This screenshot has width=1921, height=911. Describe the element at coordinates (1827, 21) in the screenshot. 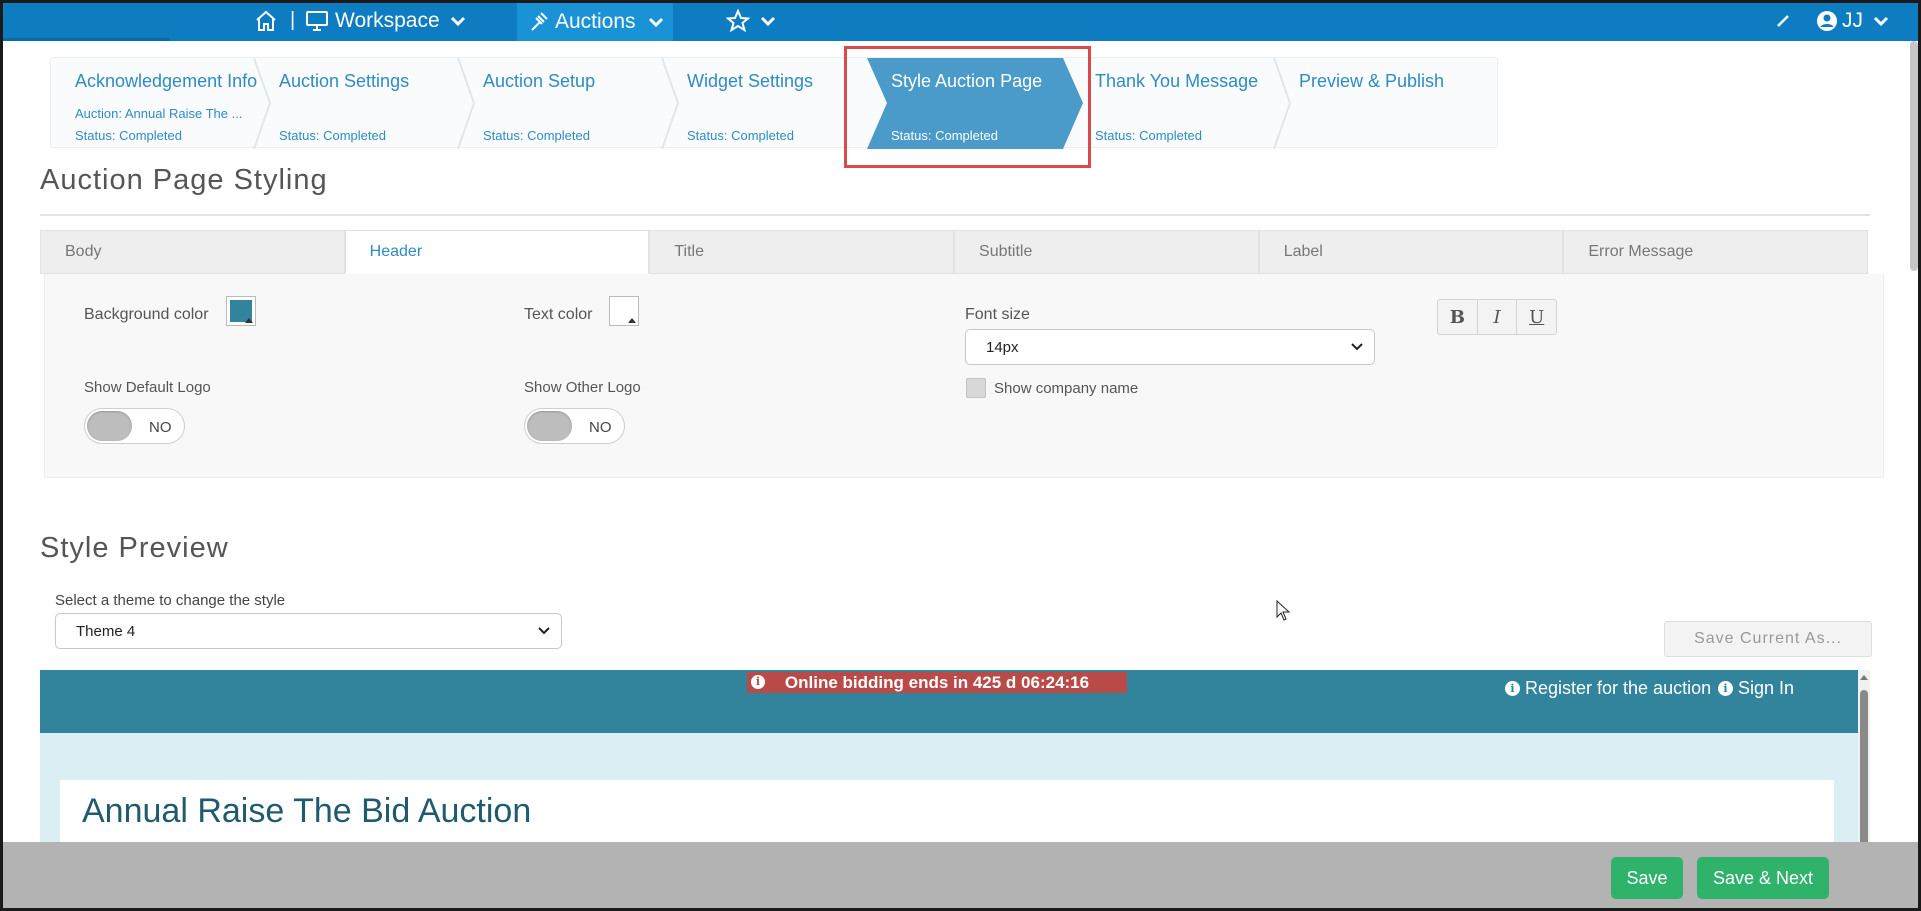

I see `user-avatar-icon` at that location.